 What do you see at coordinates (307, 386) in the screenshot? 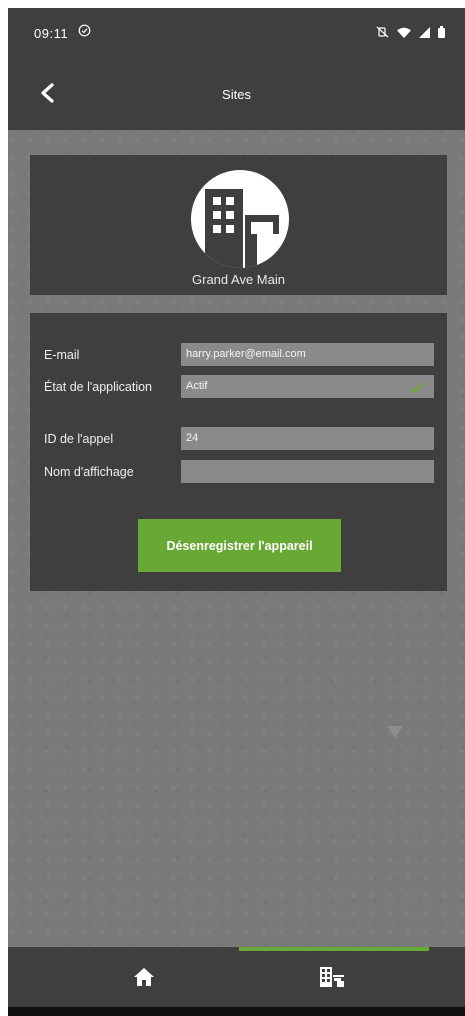
I see `app-state-field: Actif` at bounding box center [307, 386].